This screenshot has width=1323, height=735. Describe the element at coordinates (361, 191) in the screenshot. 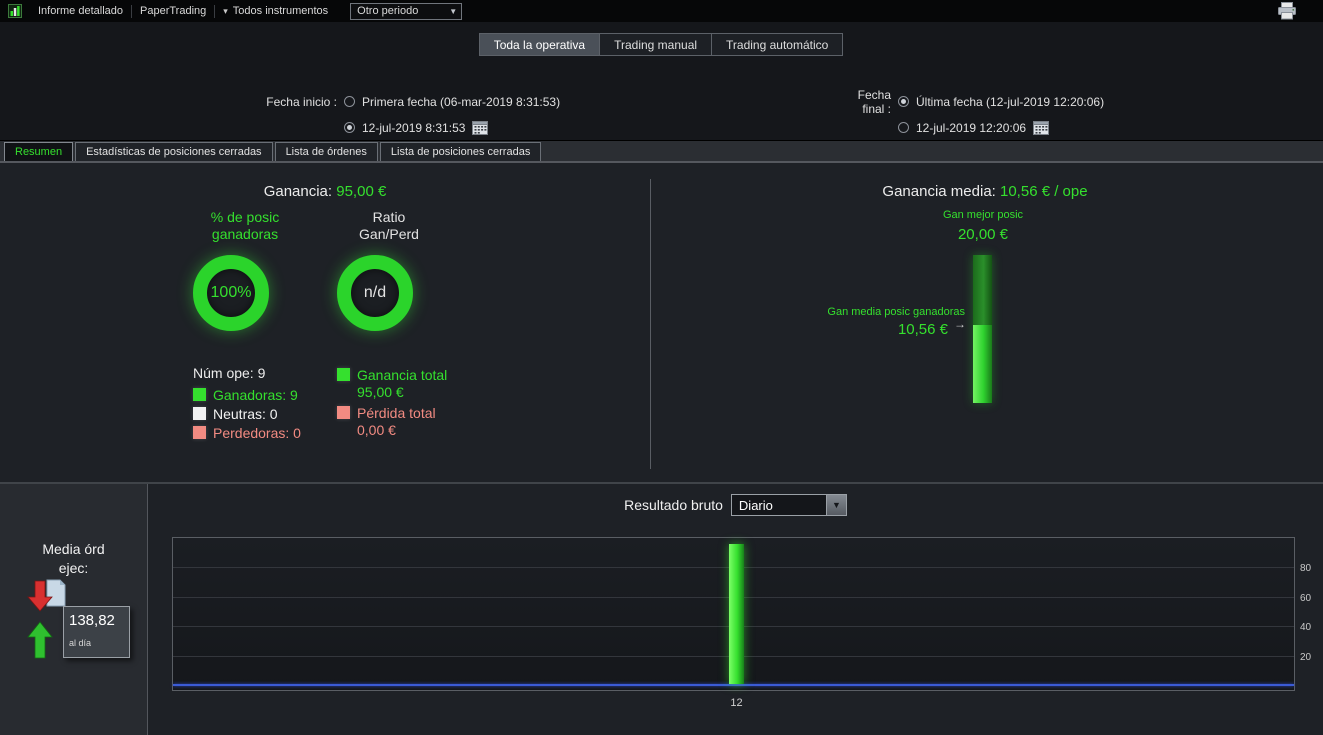

I see `ganancia-value: 95,00 €` at that location.